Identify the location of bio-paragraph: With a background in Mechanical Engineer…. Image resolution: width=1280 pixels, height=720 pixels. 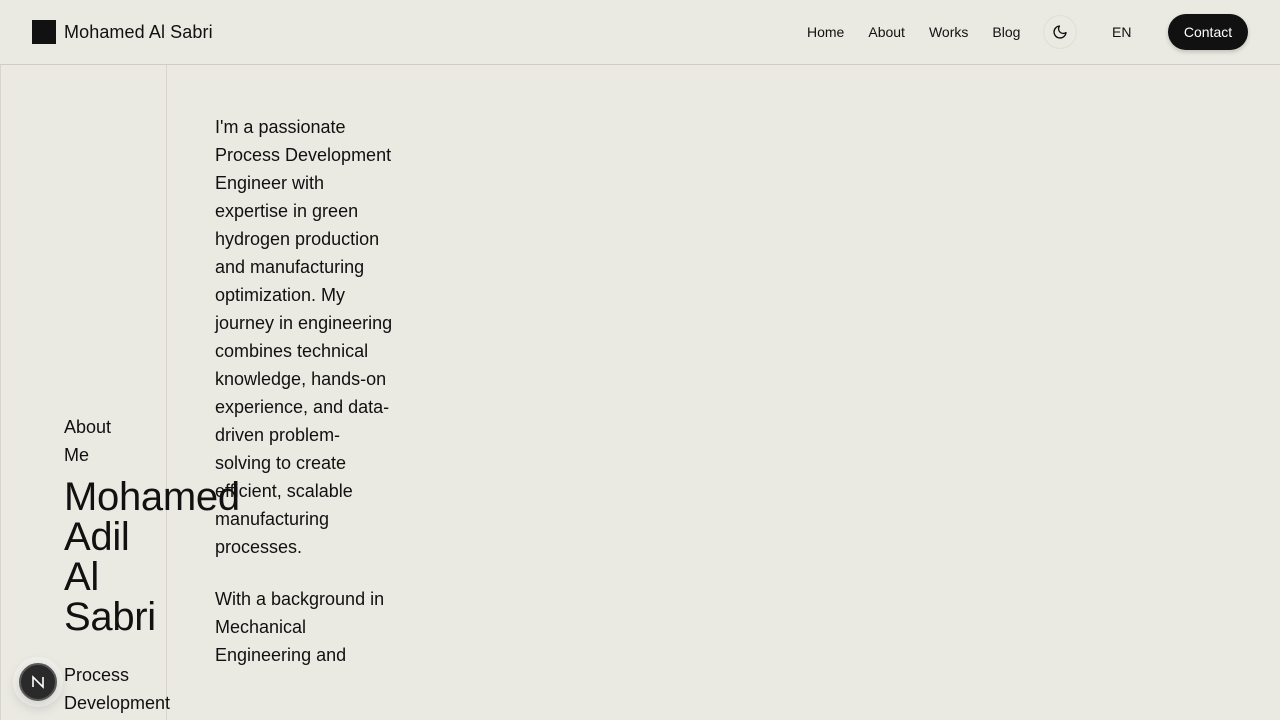
(300, 627).